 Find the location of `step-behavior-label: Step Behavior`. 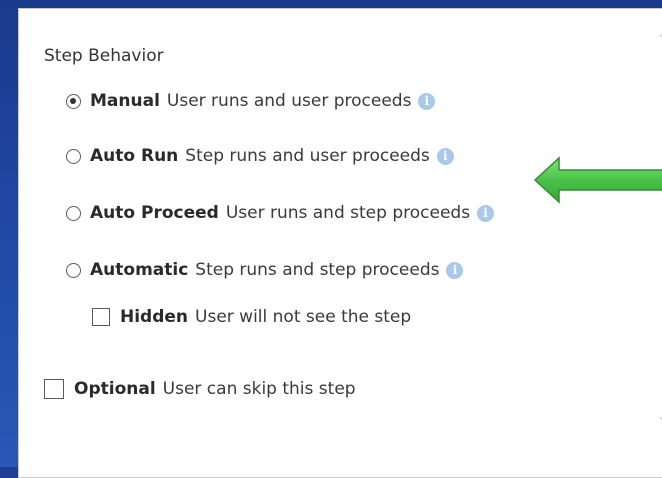

step-behavior-label: Step Behavior is located at coordinates (104, 56).